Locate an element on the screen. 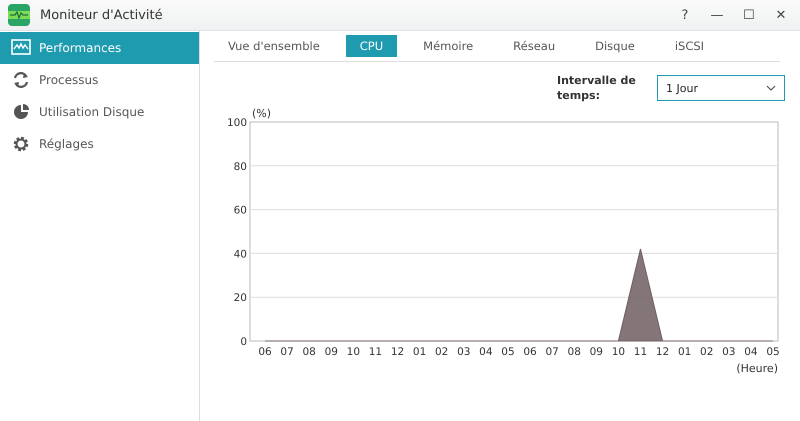  help-button: ? is located at coordinates (685, 15).